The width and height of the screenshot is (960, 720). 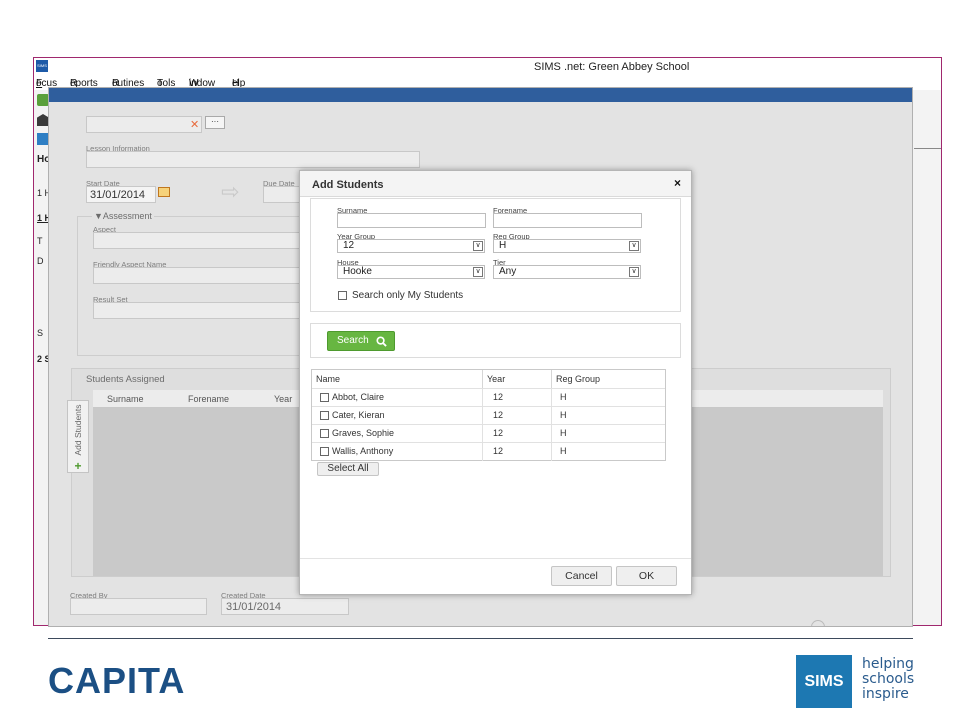 I want to click on reg-group-value: H, so click(x=503, y=245).